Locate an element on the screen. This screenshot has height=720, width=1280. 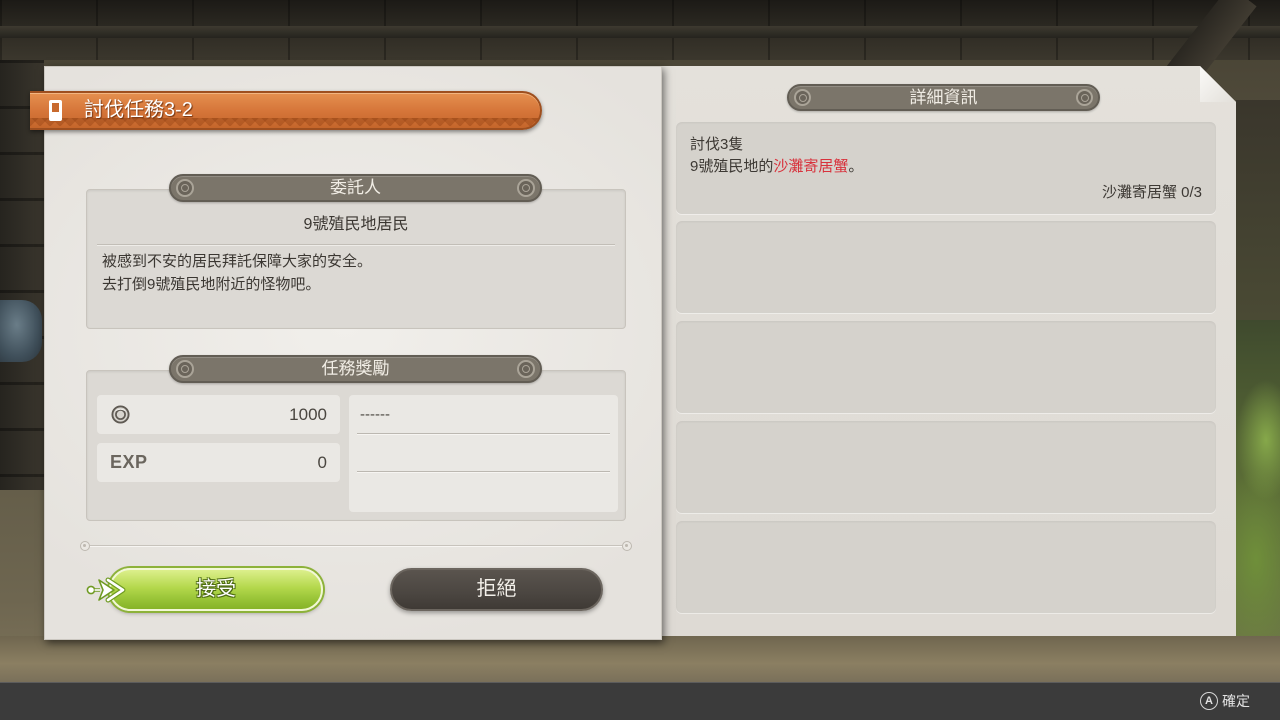
objective-progress: 沙灘寄居蟹 0/3 is located at coordinates (1152, 193).